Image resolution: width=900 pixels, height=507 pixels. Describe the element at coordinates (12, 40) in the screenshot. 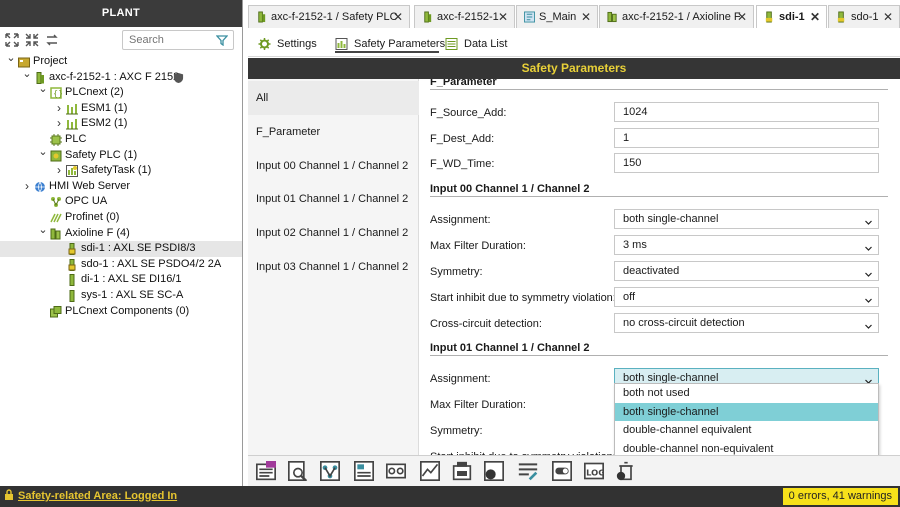

I see `expand-all-icon` at that location.